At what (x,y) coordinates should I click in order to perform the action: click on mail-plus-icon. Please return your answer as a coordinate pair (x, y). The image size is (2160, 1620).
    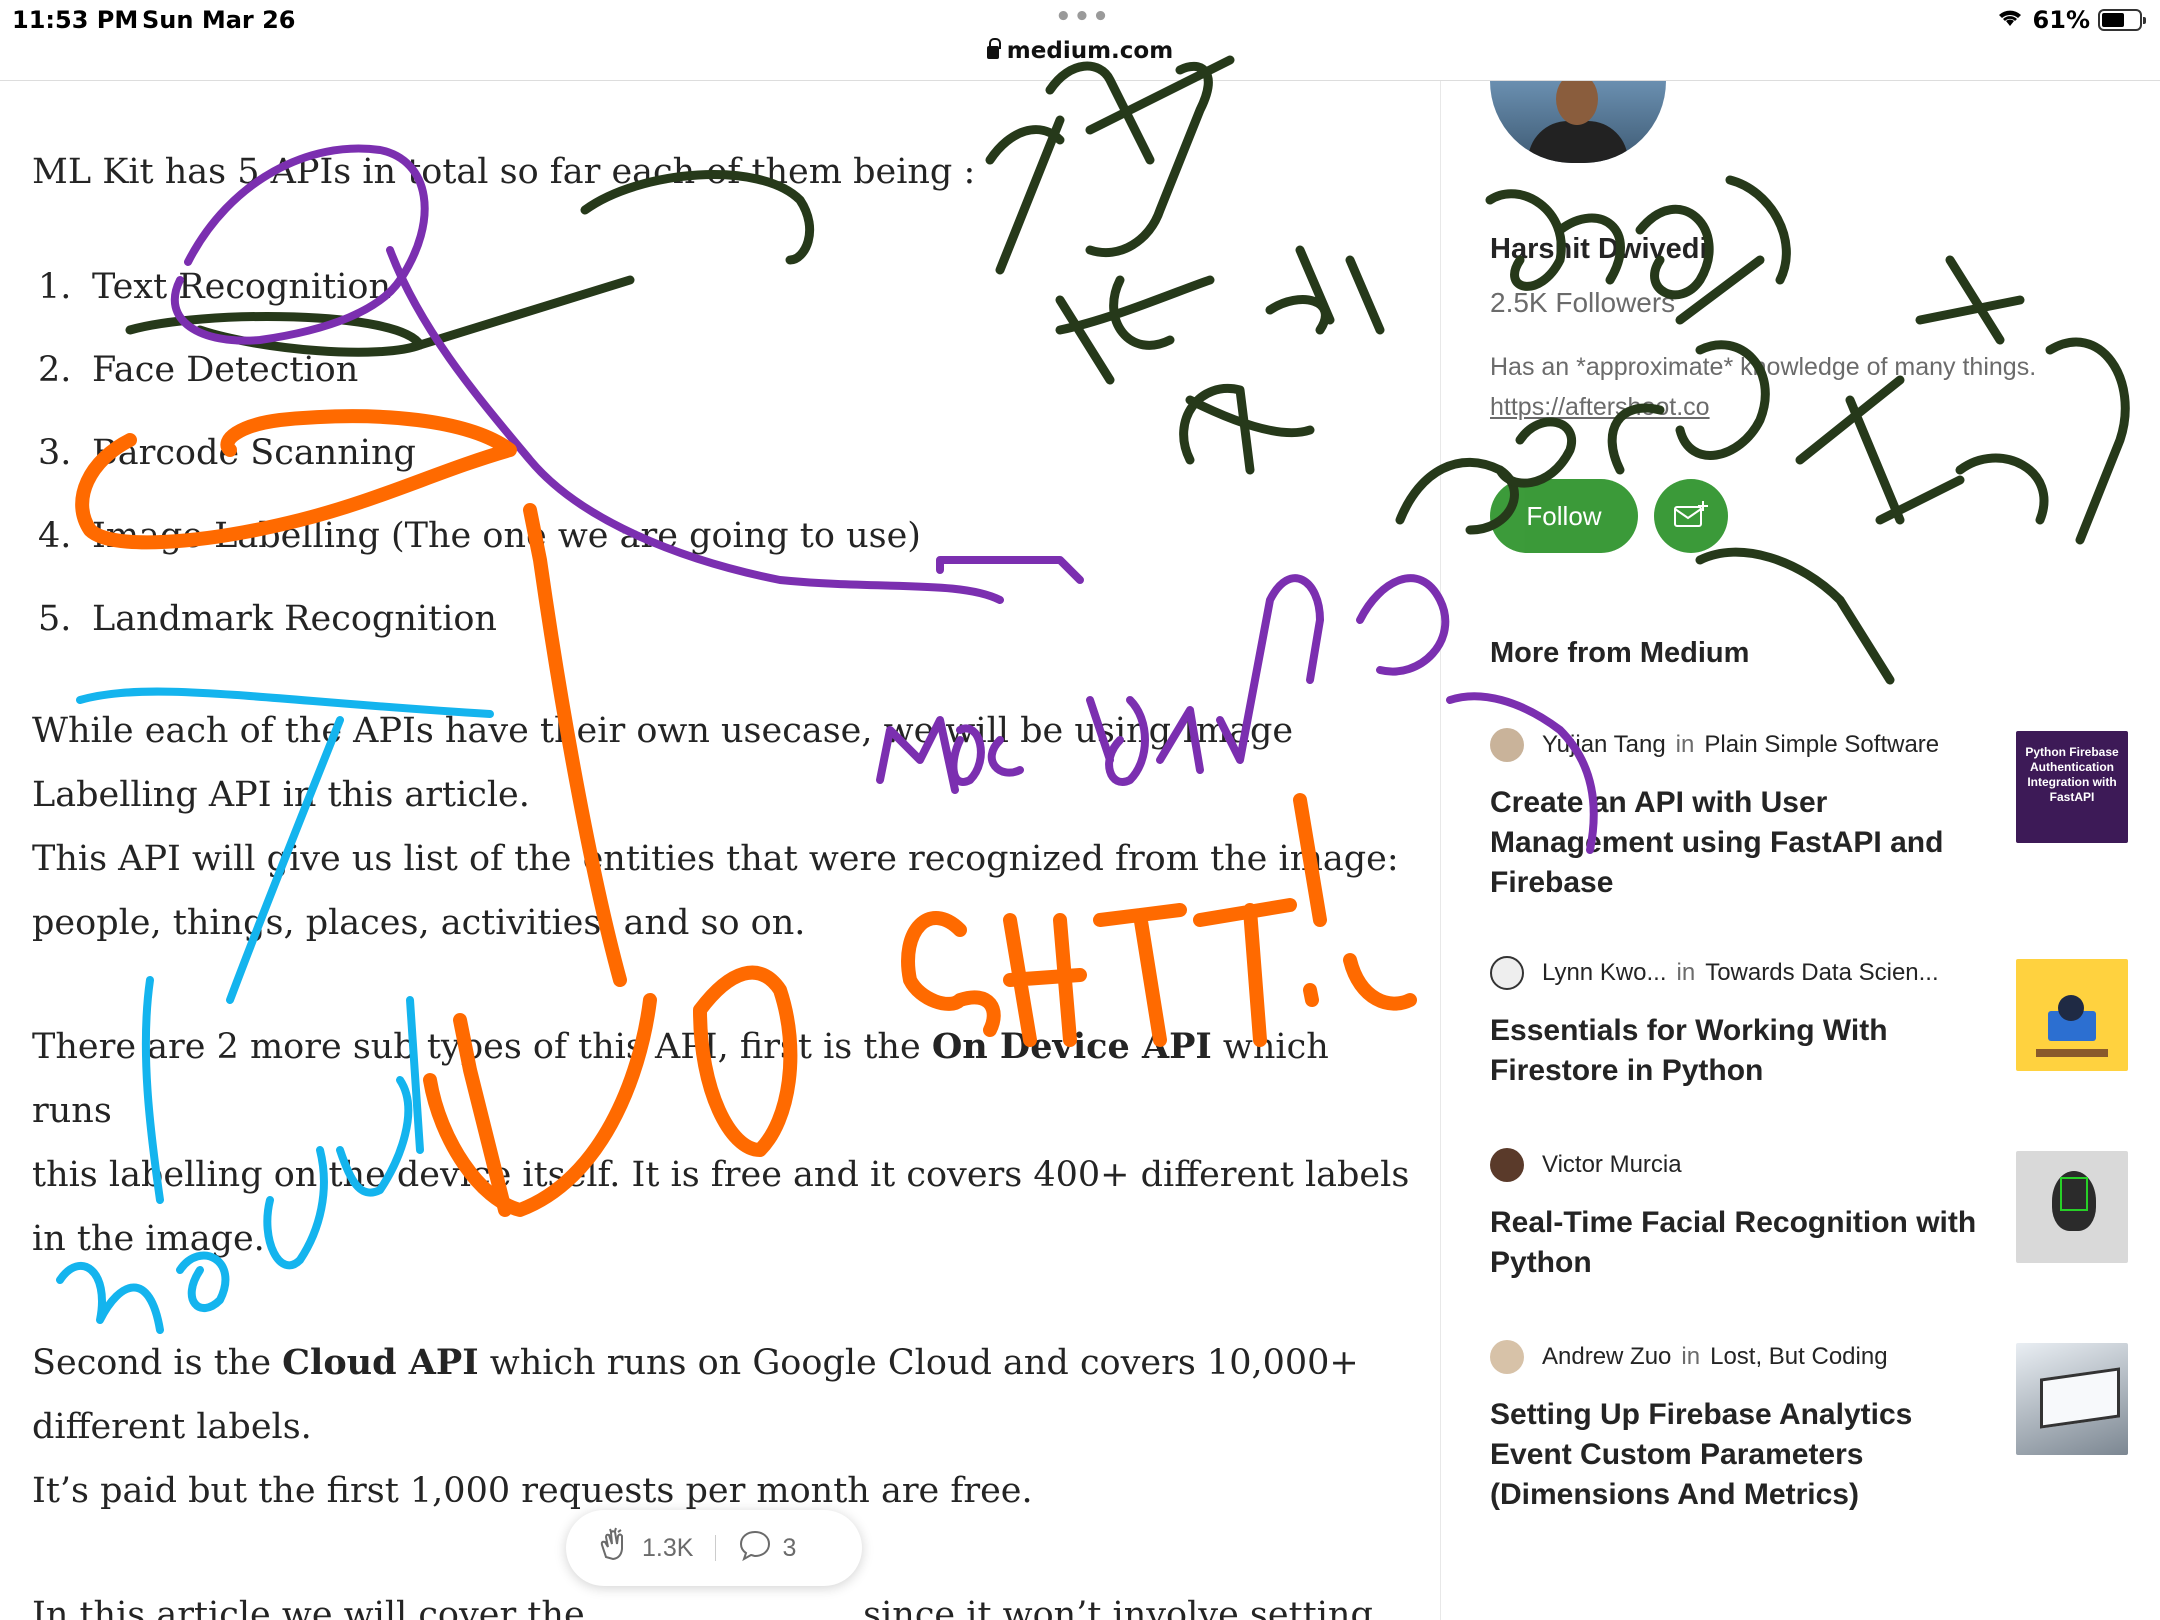
    Looking at the image, I should click on (1691, 516).